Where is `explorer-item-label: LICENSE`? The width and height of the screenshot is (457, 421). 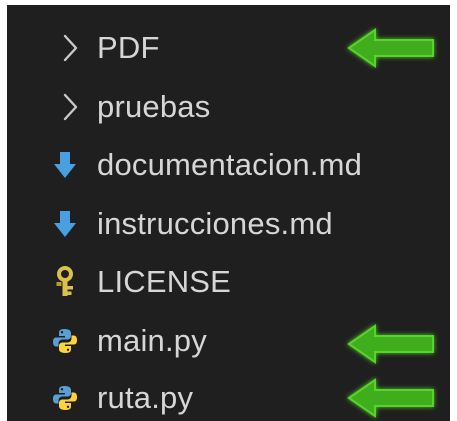 explorer-item-label: LICENSE is located at coordinates (164, 281).